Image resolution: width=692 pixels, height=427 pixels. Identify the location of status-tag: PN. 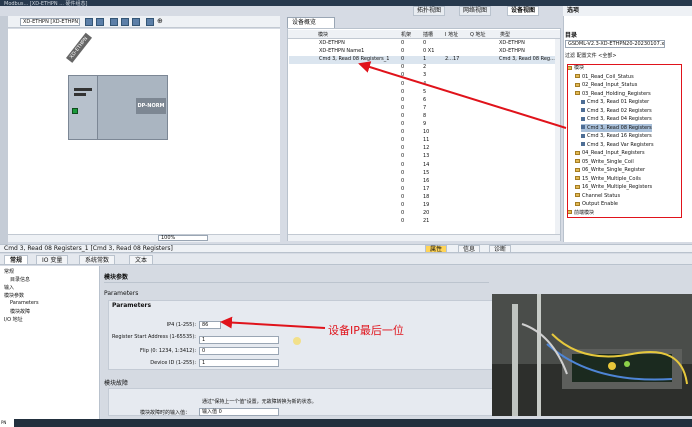
(7, 423).